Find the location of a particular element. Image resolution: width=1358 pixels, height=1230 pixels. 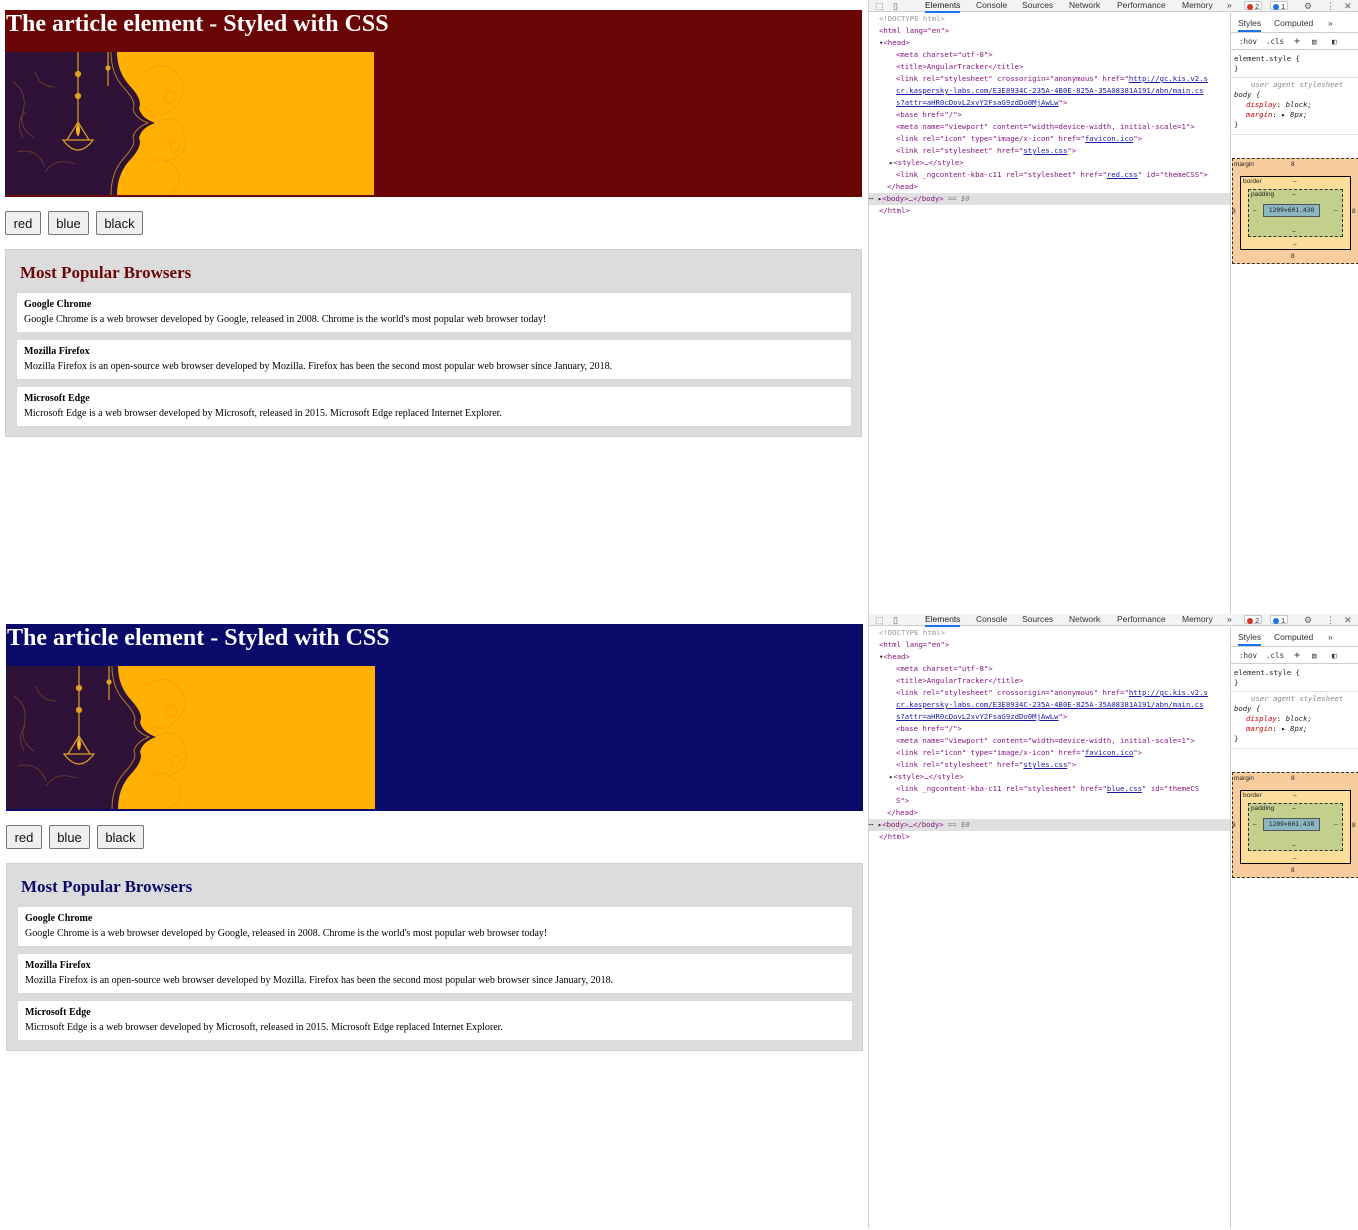

computed-styles-icon: ▤ is located at coordinates (1314, 656).